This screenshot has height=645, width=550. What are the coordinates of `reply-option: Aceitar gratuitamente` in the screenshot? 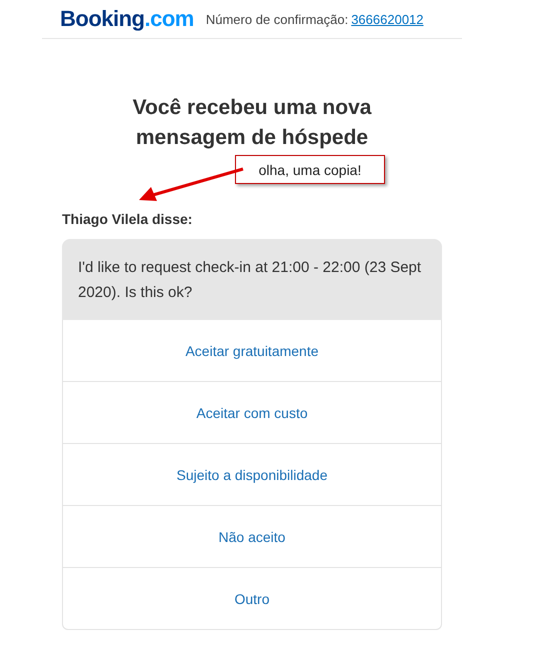 It's located at (252, 350).